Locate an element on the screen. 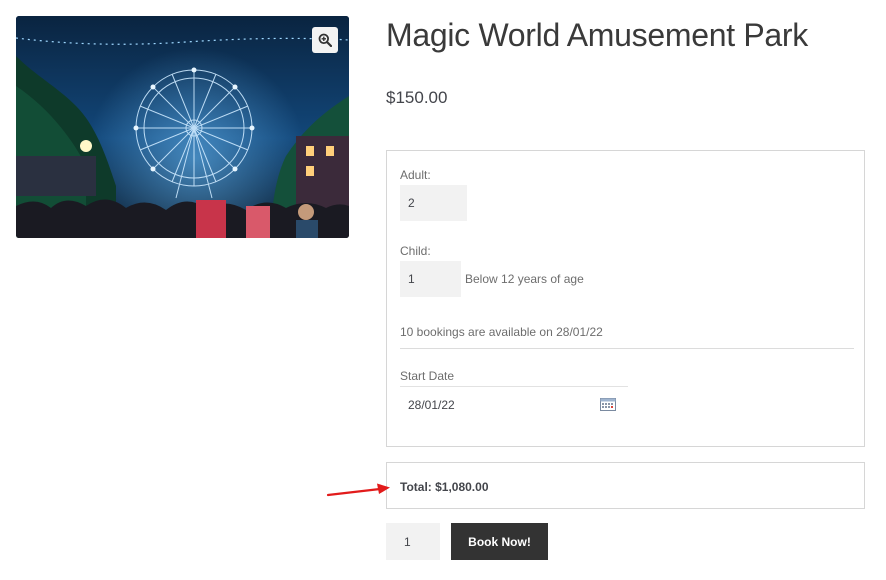  calendar-icon is located at coordinates (608, 404).